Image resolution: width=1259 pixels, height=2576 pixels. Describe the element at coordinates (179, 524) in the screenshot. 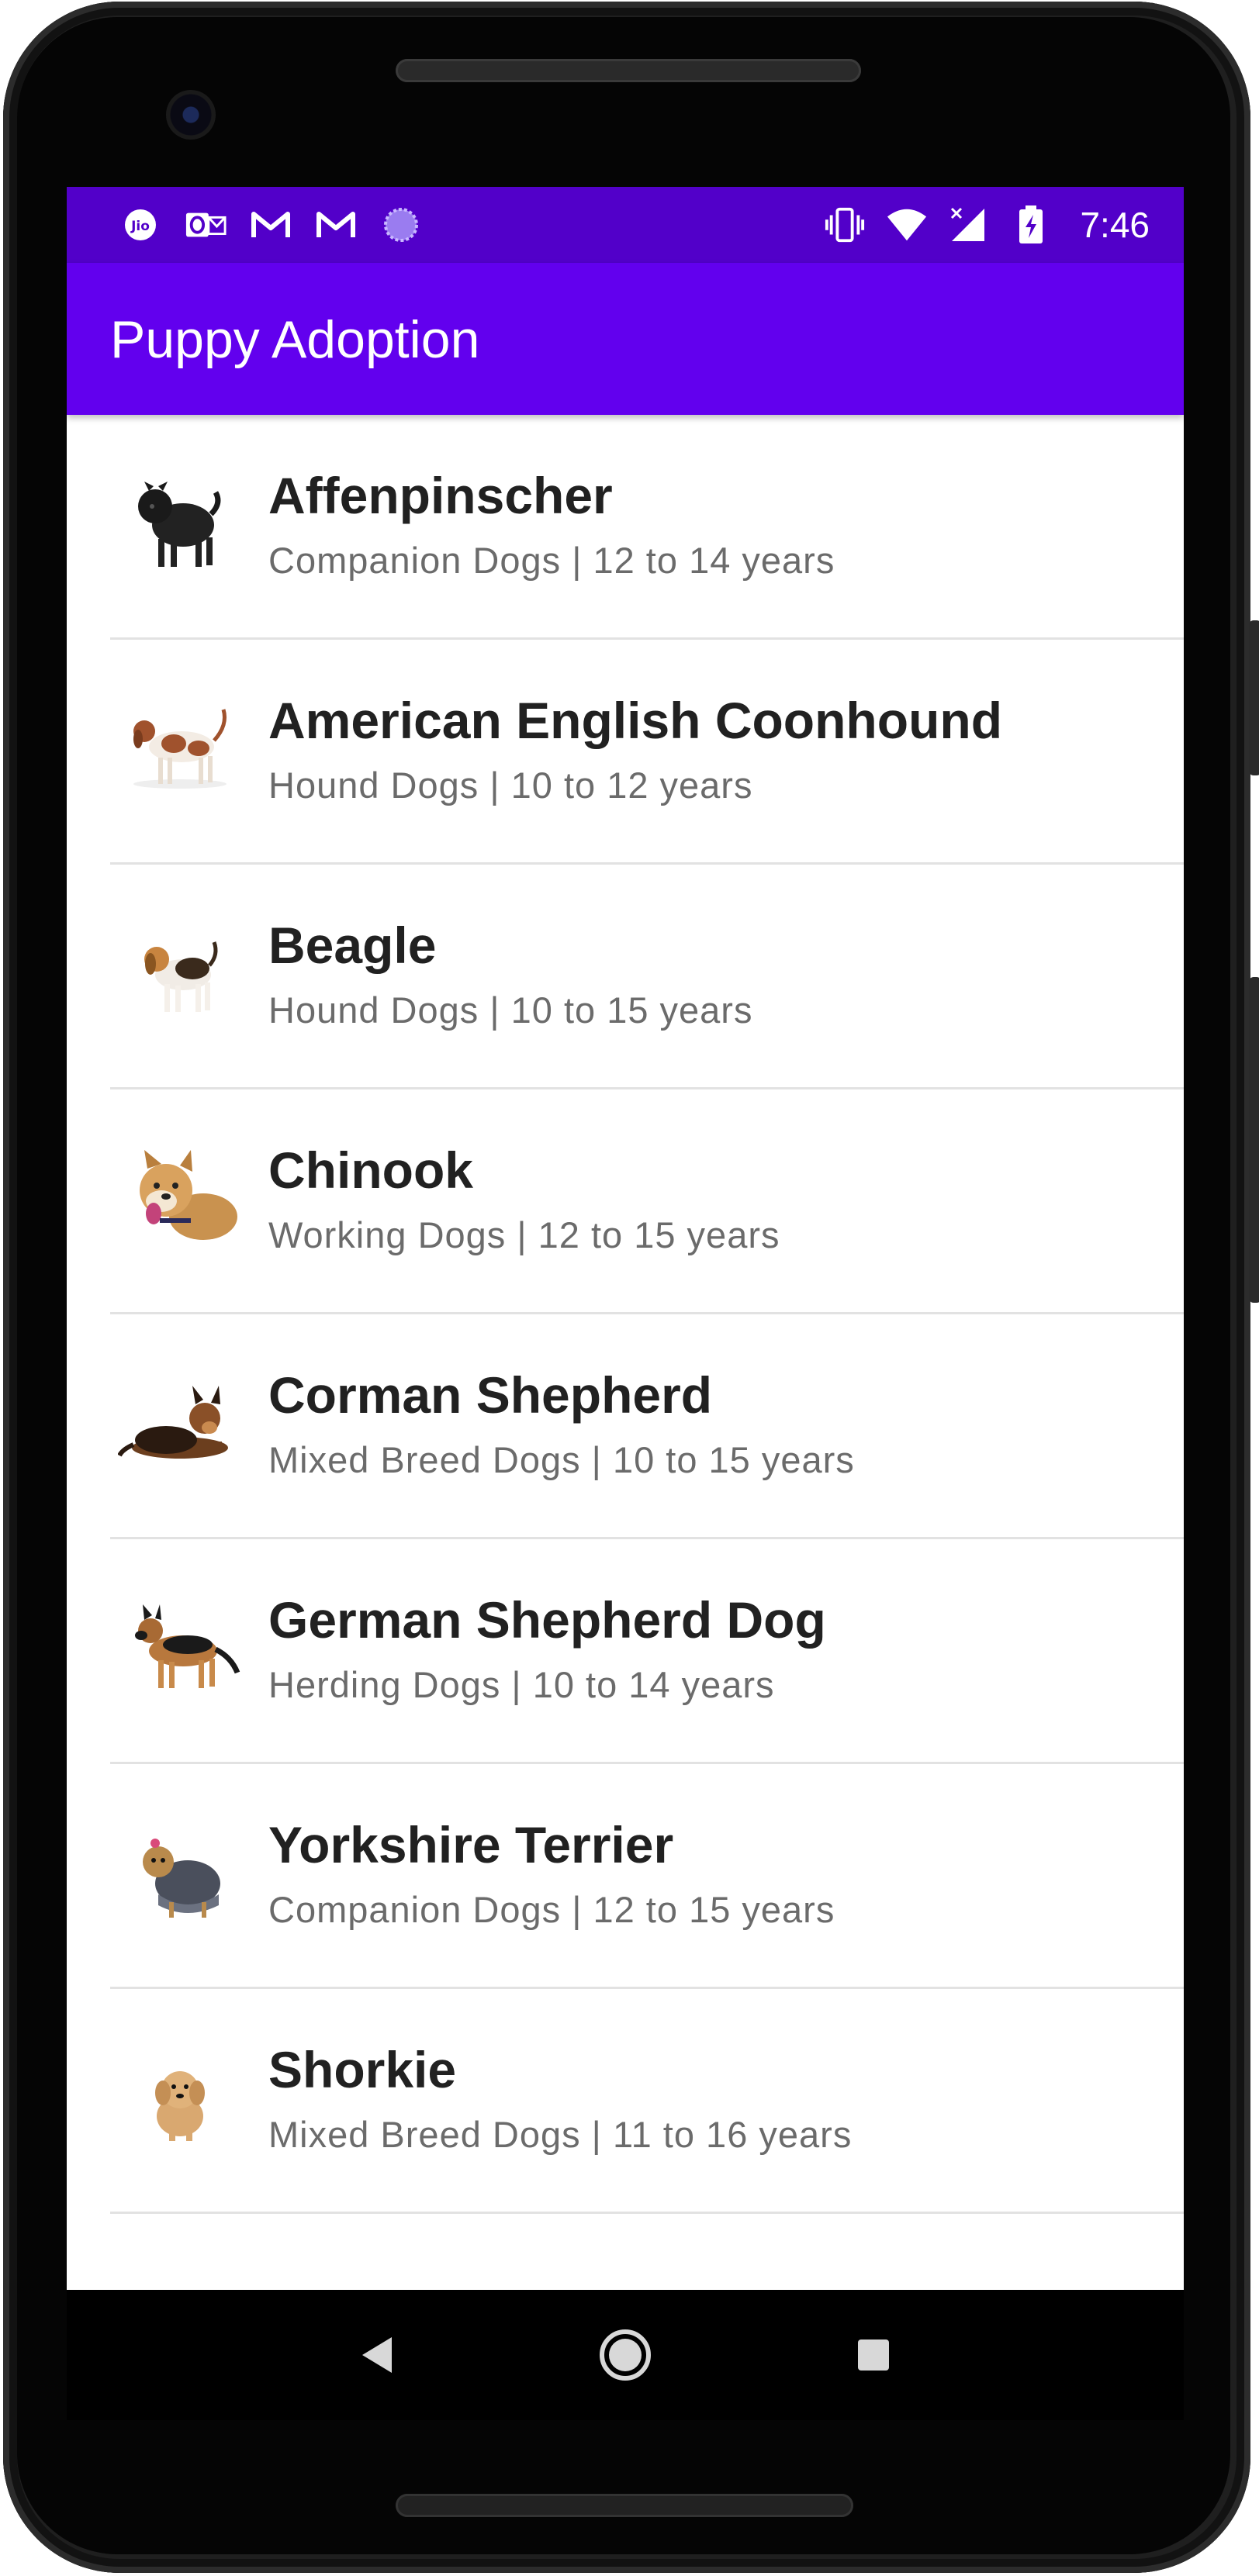

I see `affenpinscher-dog-image` at that location.